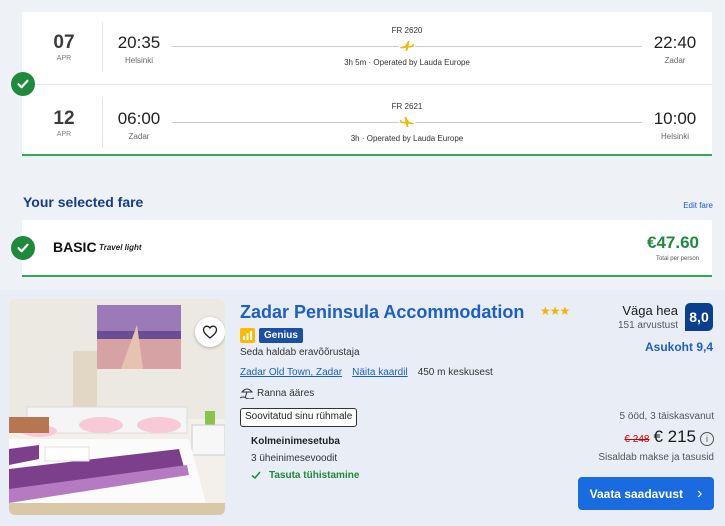  I want to click on flight-date: 07 APR, so click(64, 47).